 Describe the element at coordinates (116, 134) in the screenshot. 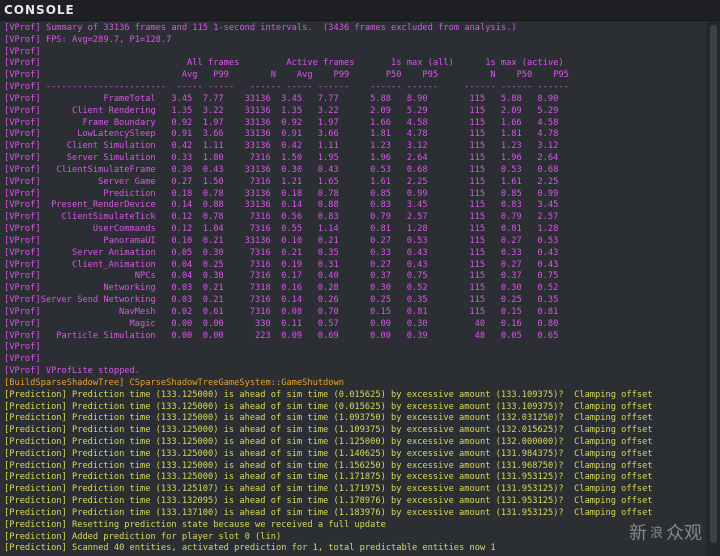

I see `stat-name: LowLatencySleep` at that location.